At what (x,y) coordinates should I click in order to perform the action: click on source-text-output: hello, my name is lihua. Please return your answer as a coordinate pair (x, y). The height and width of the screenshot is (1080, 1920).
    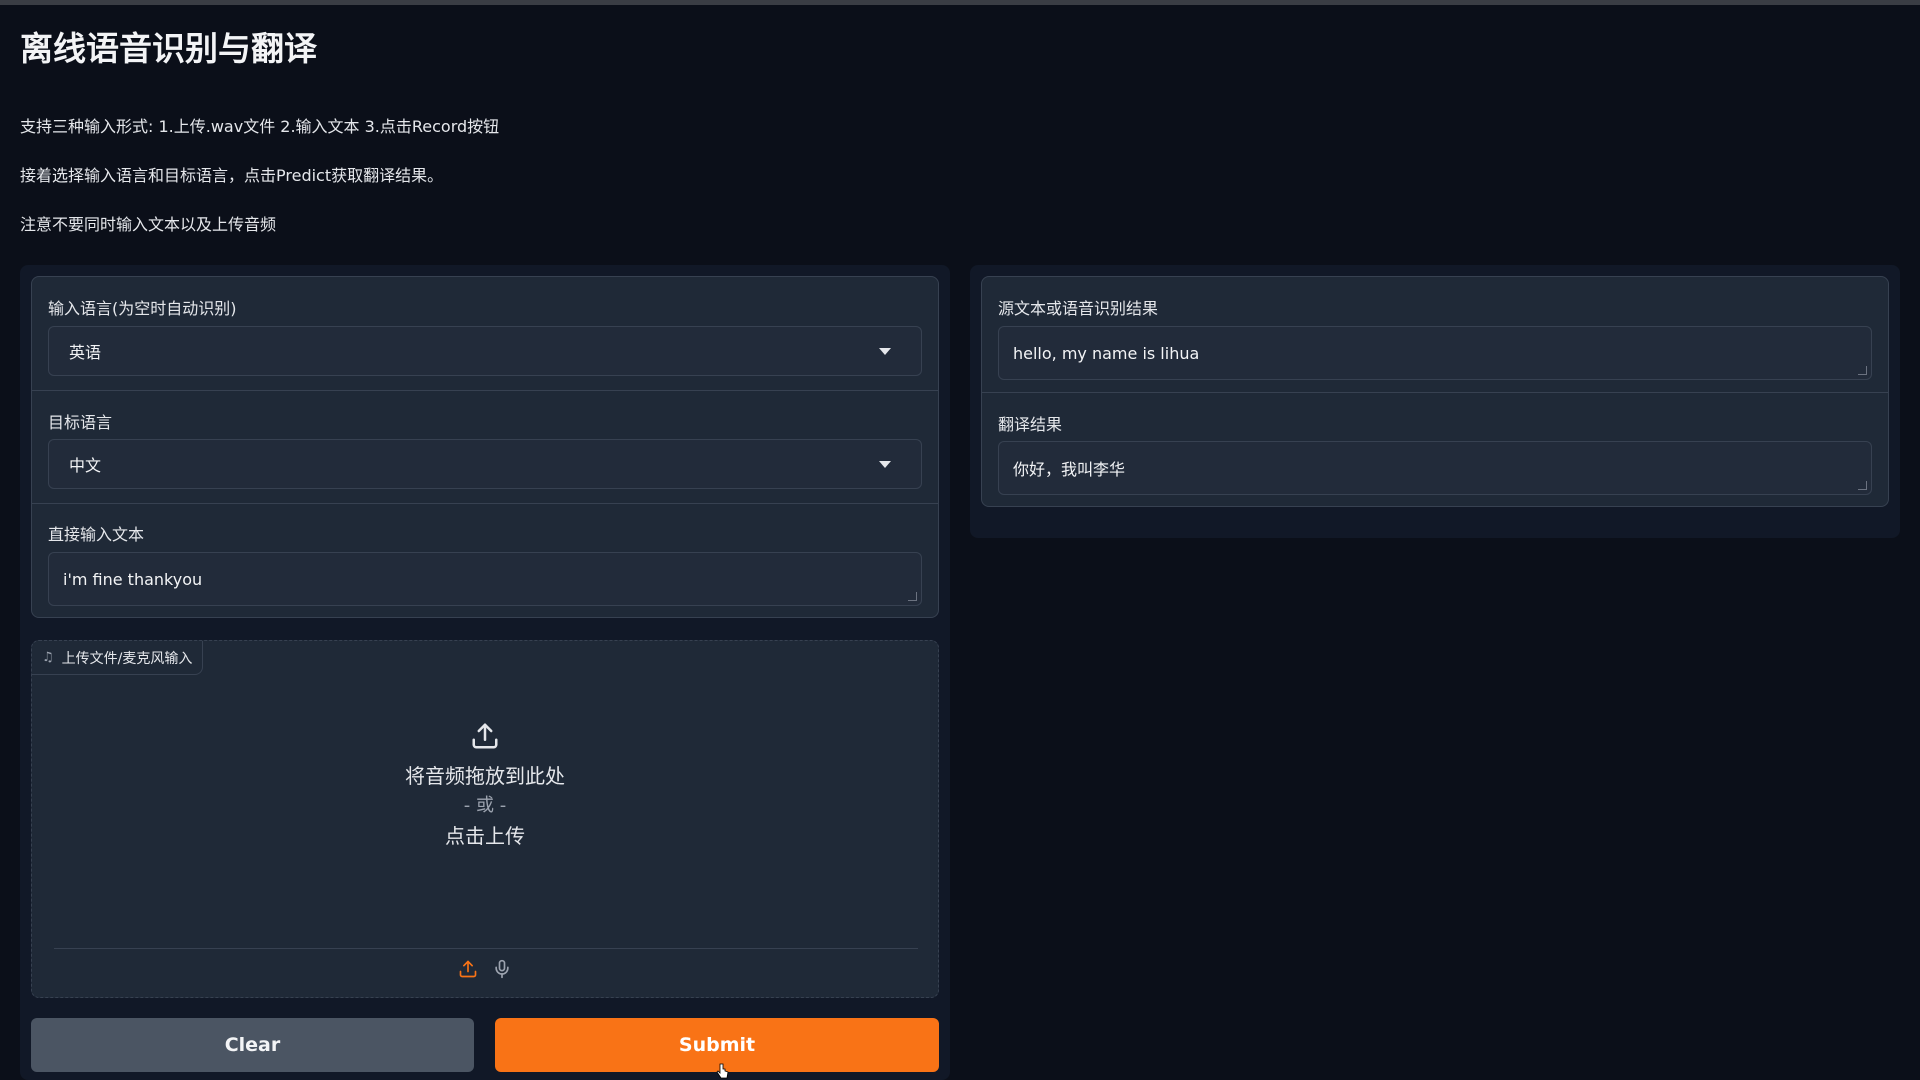
    Looking at the image, I should click on (1435, 353).